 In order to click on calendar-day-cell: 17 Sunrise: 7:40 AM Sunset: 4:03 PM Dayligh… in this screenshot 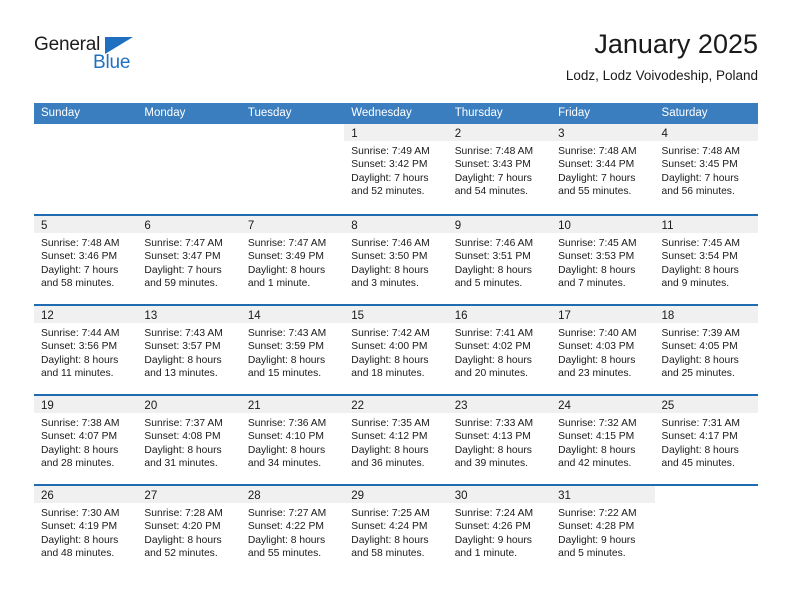, I will do `click(603, 350)`.